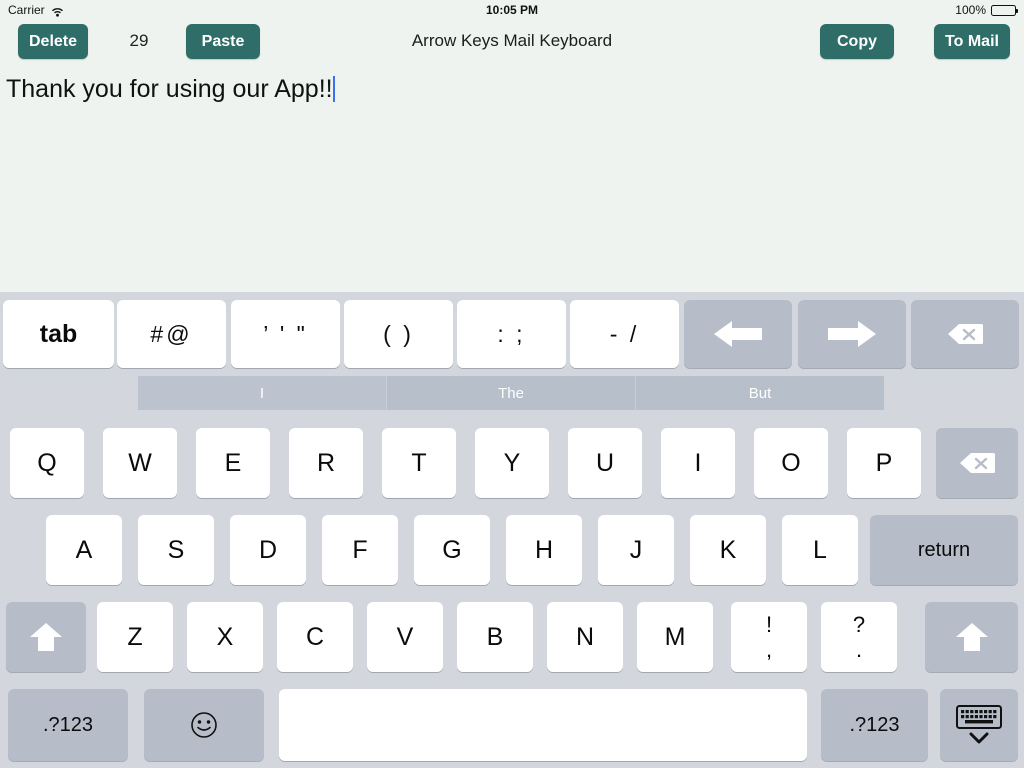 The width and height of the screenshot is (1024, 768). I want to click on key-label: ( ), so click(398, 333).